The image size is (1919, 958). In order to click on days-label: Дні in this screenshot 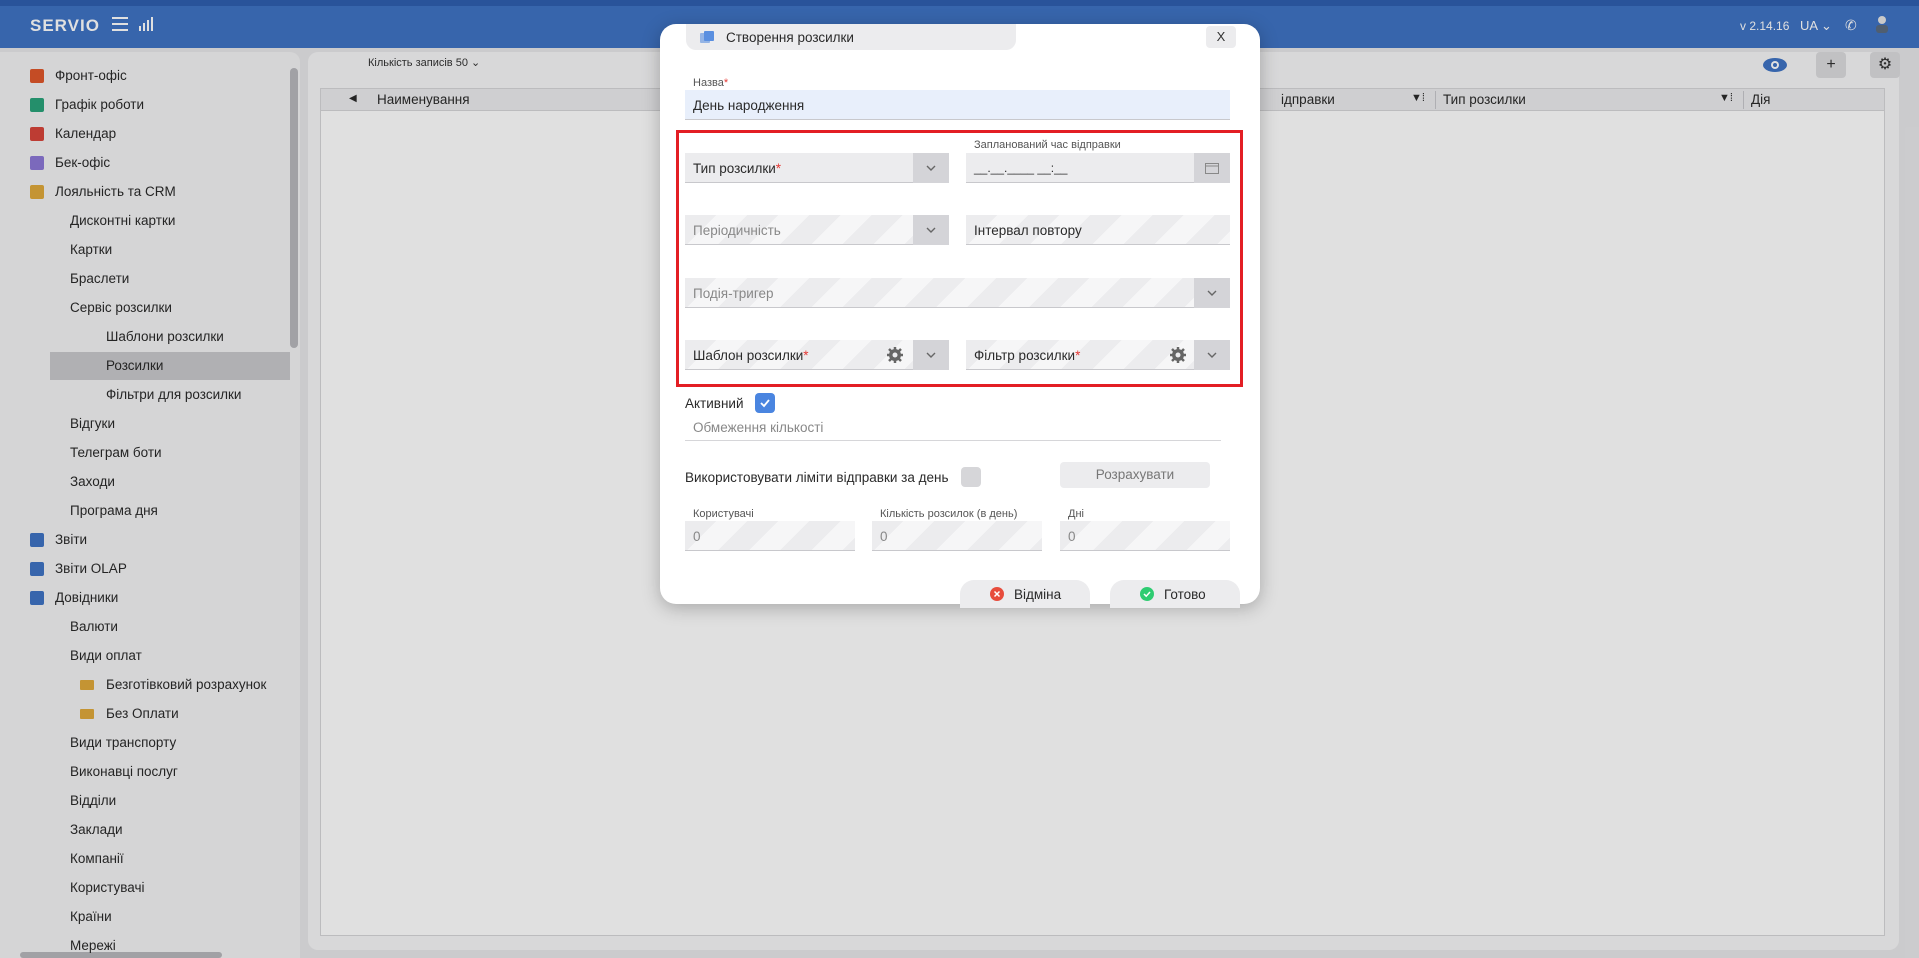, I will do `click(1076, 514)`.